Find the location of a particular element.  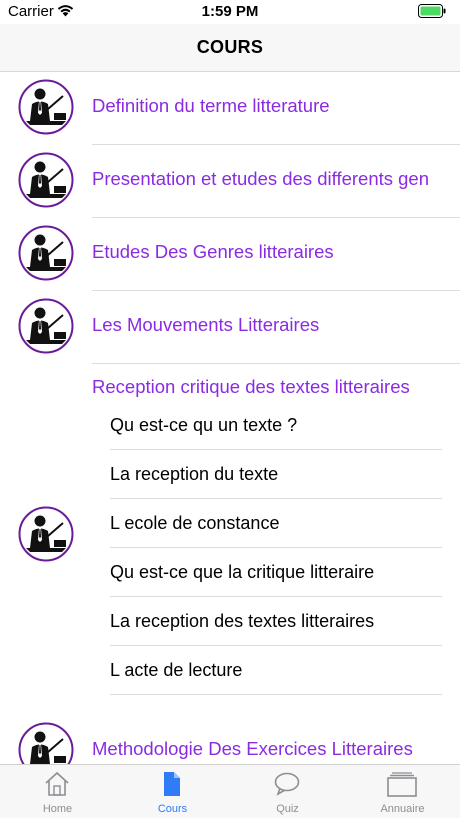

course-row: Les Mouvements Litteraires is located at coordinates (230, 327).